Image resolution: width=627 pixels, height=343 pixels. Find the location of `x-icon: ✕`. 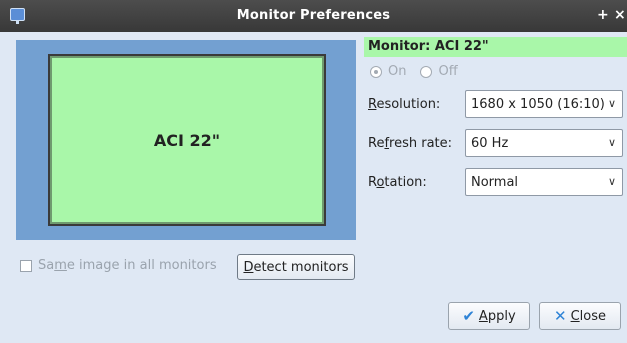

x-icon: ✕ is located at coordinates (560, 316).